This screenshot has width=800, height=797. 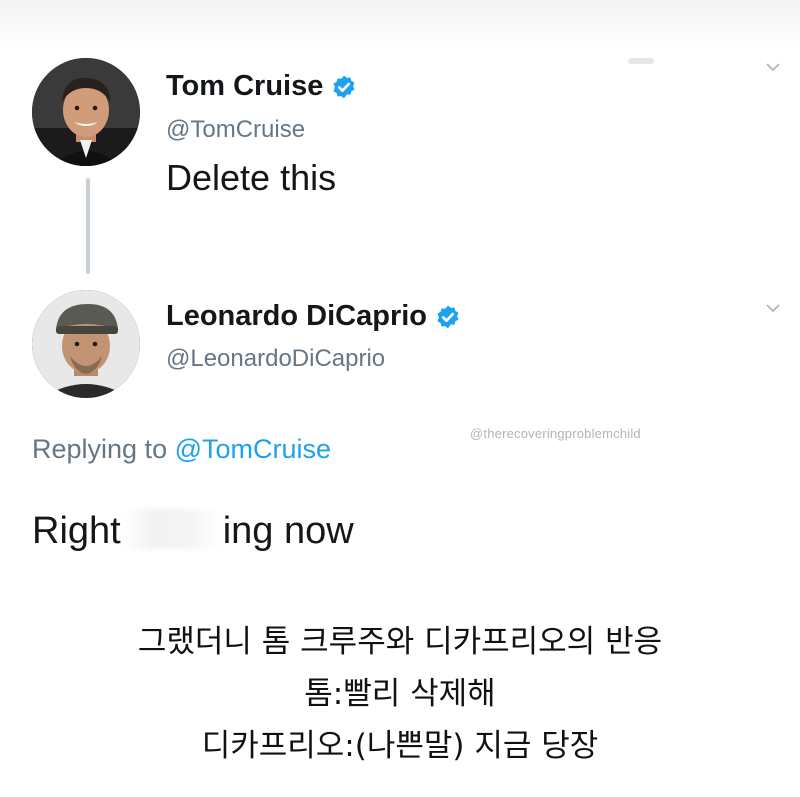 I want to click on censor-blur, so click(x=171, y=529).